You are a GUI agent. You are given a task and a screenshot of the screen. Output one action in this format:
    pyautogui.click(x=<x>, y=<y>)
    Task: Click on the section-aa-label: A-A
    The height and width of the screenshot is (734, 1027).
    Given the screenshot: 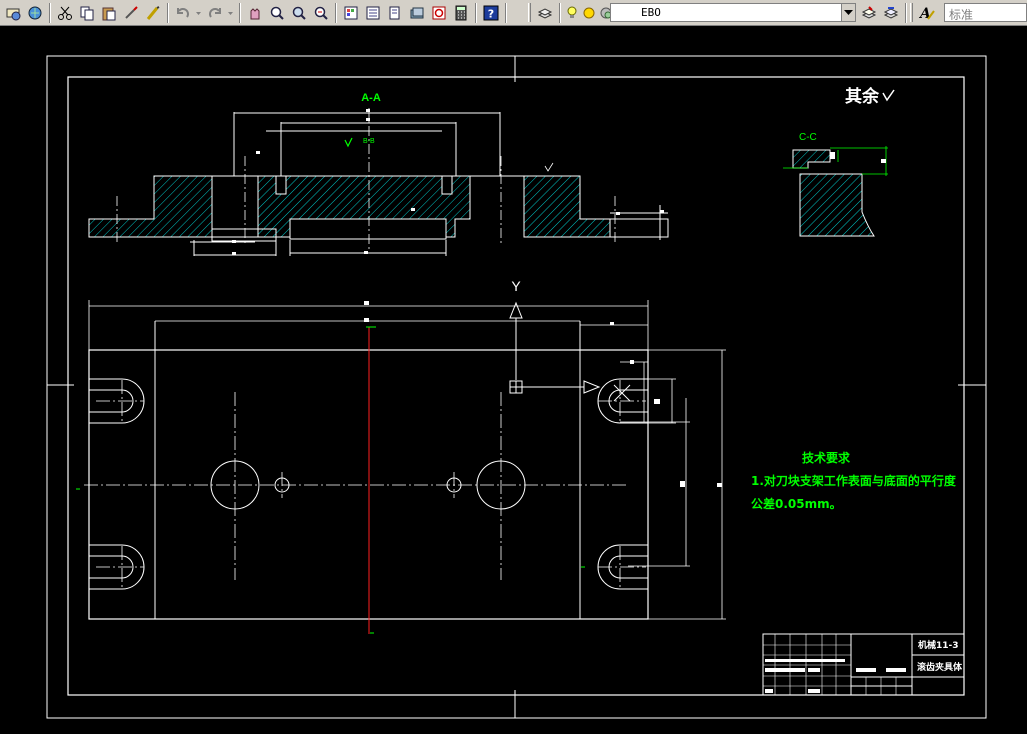 What is the action you would take?
    pyautogui.click(x=371, y=98)
    